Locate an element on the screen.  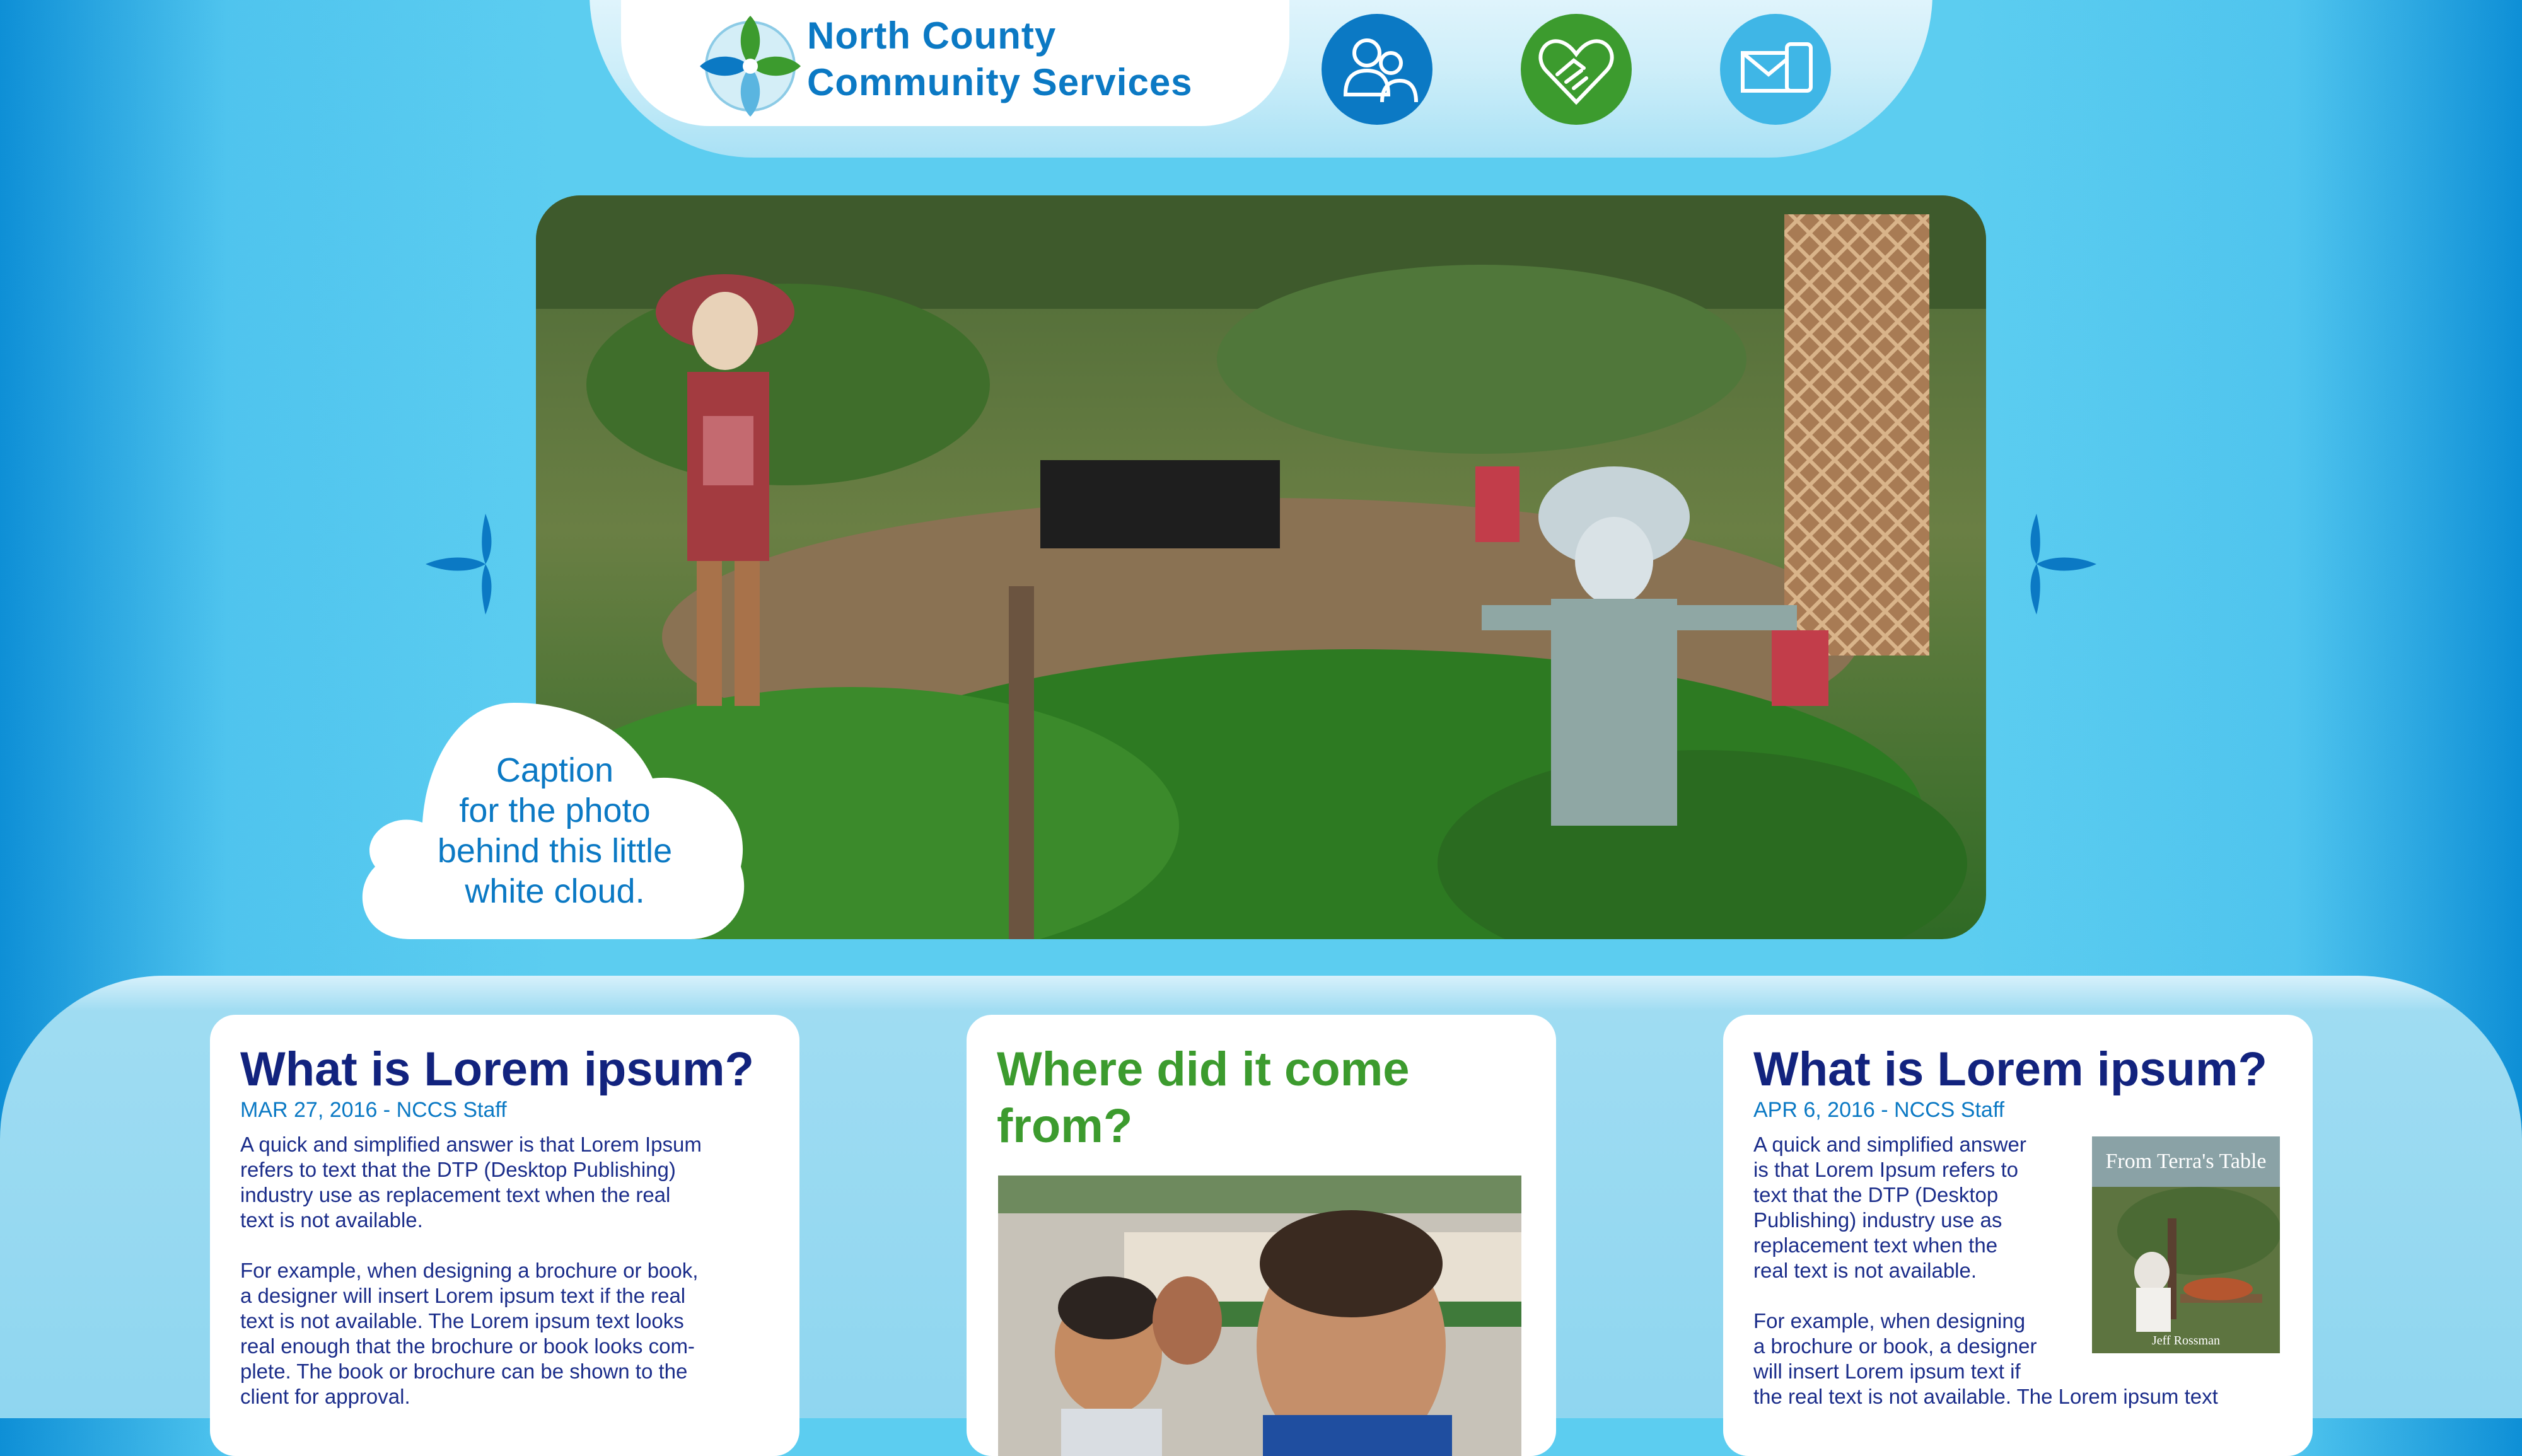
org-name-line1: North County is located at coordinates (931, 35).